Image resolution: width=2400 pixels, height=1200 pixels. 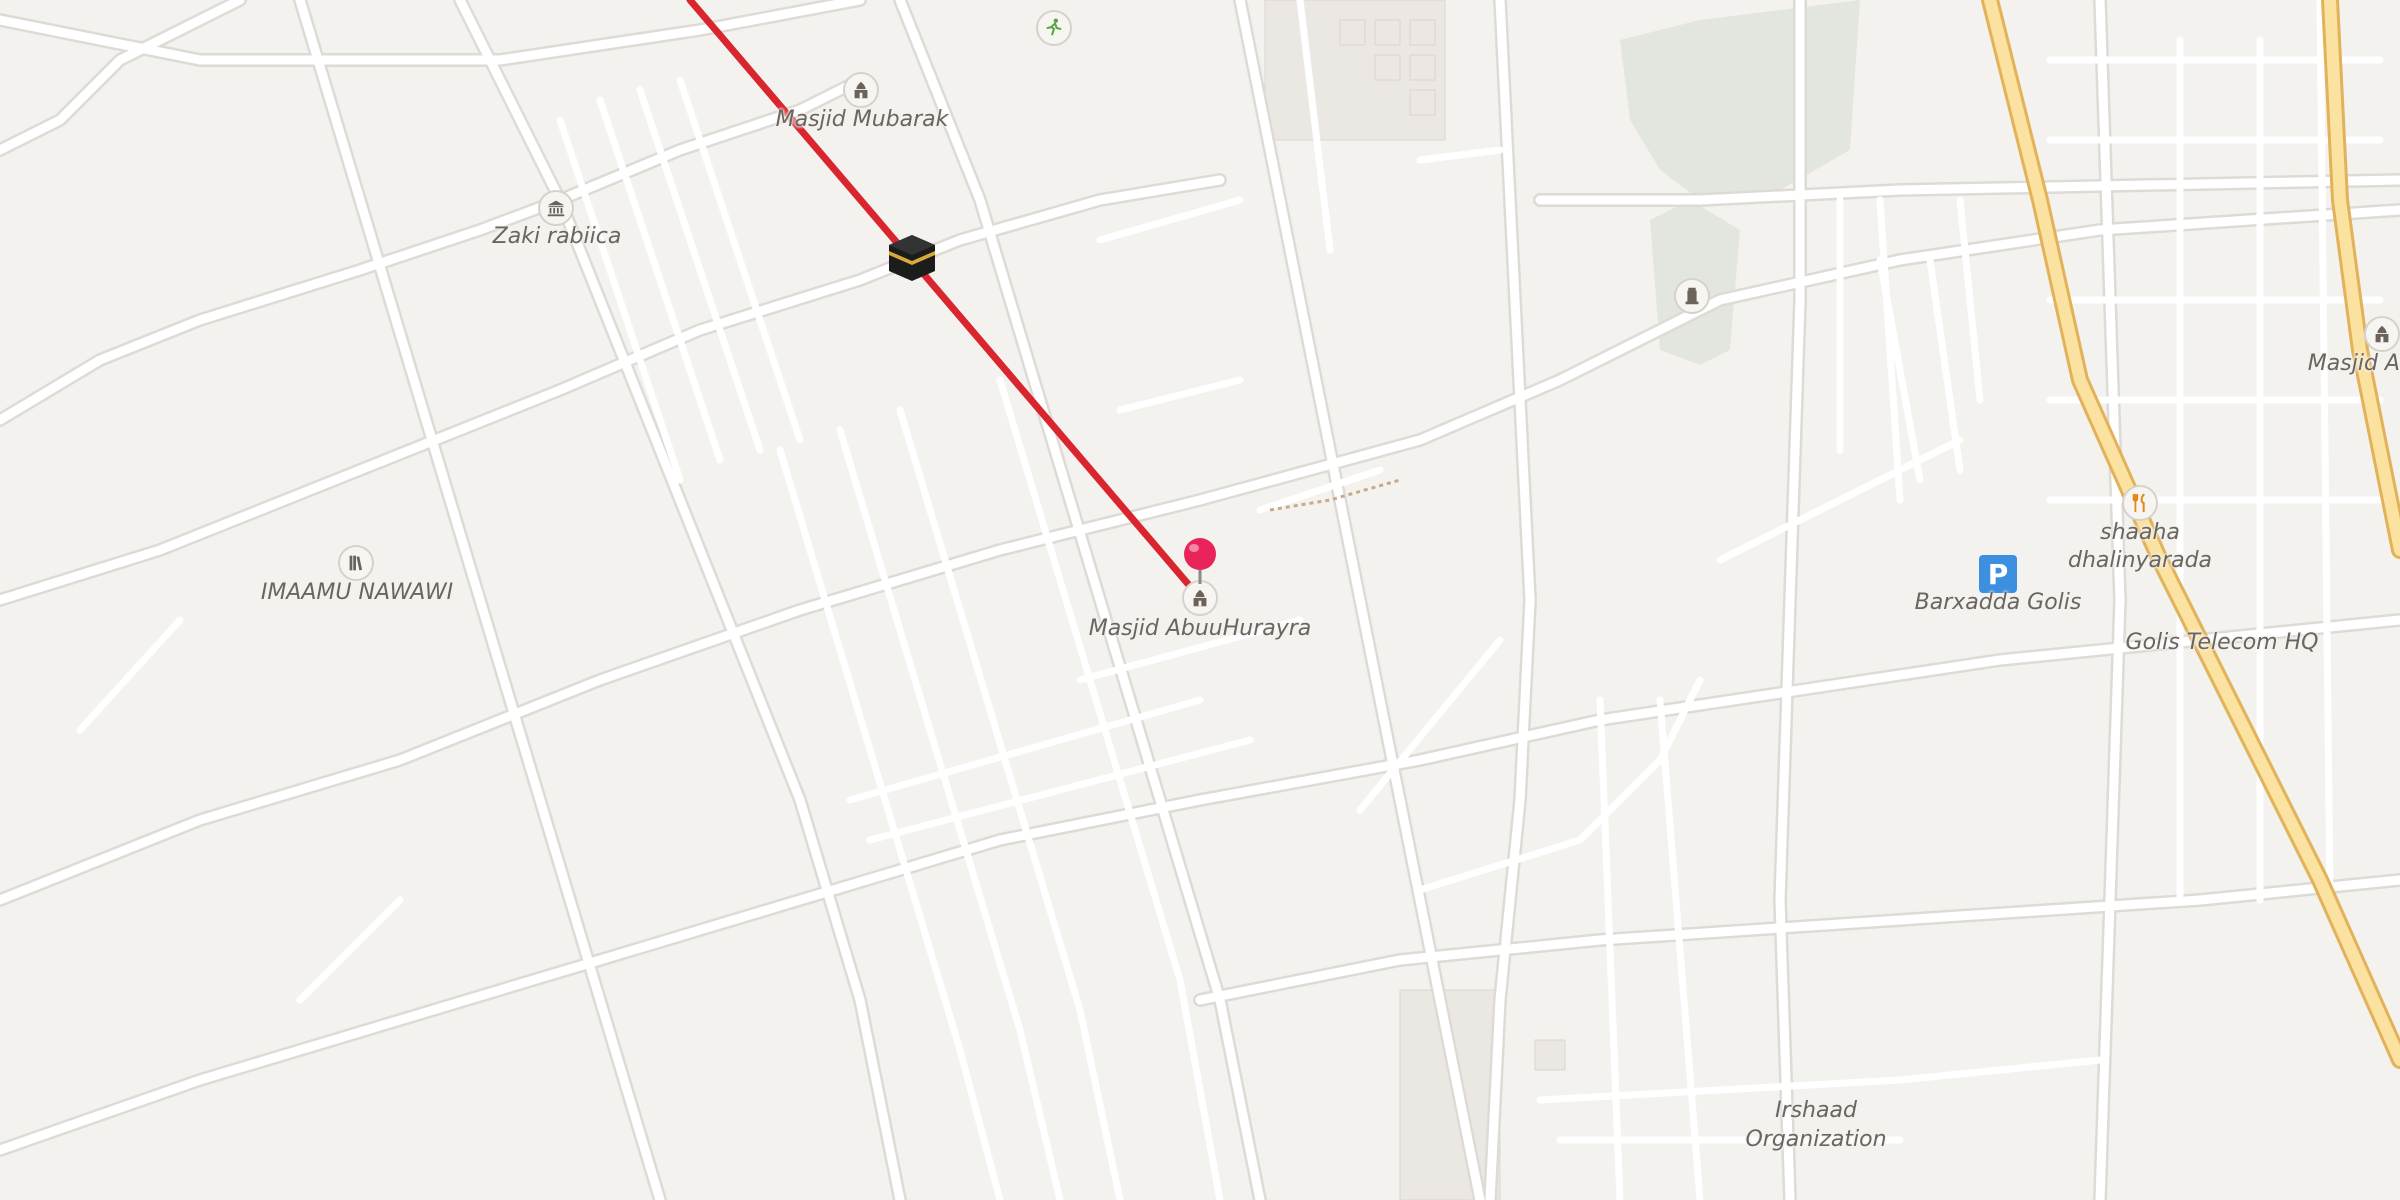 What do you see at coordinates (1998, 574) in the screenshot?
I see `parking-icon: P` at bounding box center [1998, 574].